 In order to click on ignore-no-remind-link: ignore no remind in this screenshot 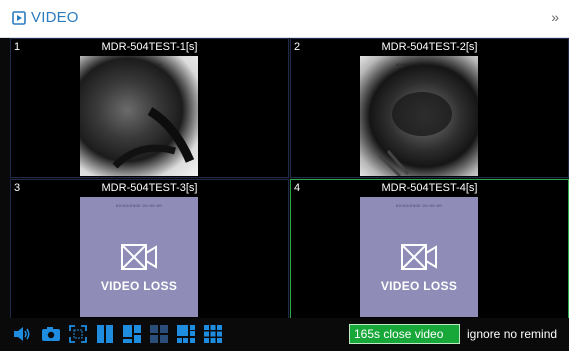, I will do `click(512, 334)`.